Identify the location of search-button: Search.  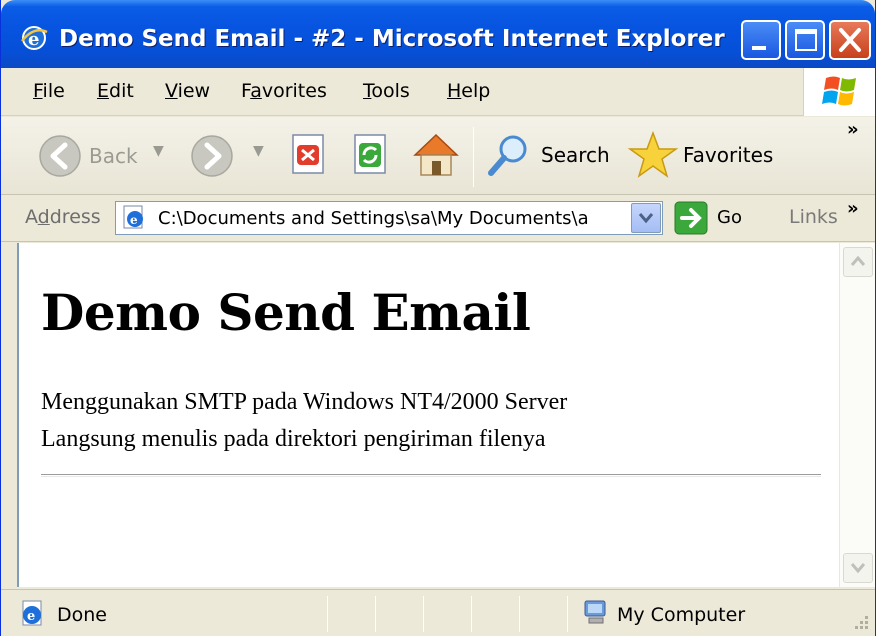
(548, 156).